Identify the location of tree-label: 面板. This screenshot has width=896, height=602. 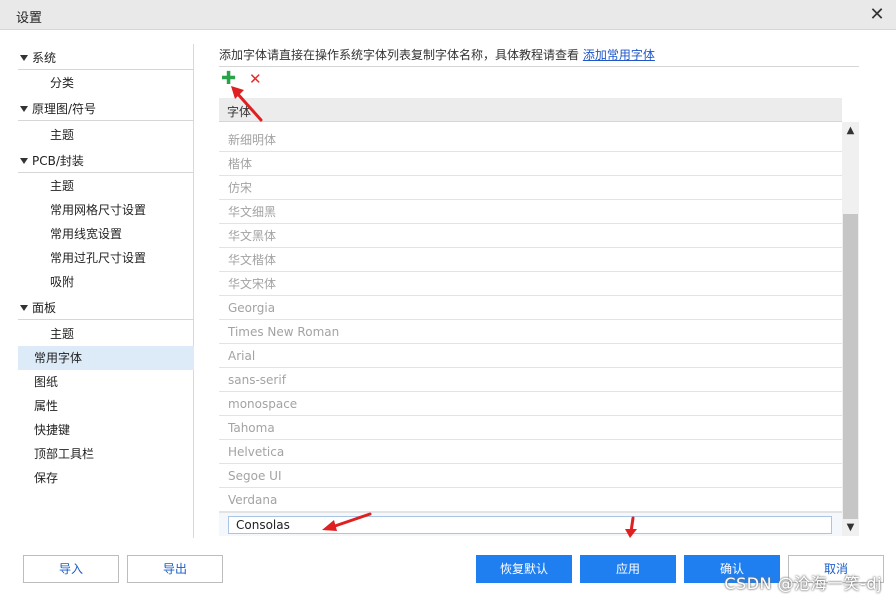
(44, 308).